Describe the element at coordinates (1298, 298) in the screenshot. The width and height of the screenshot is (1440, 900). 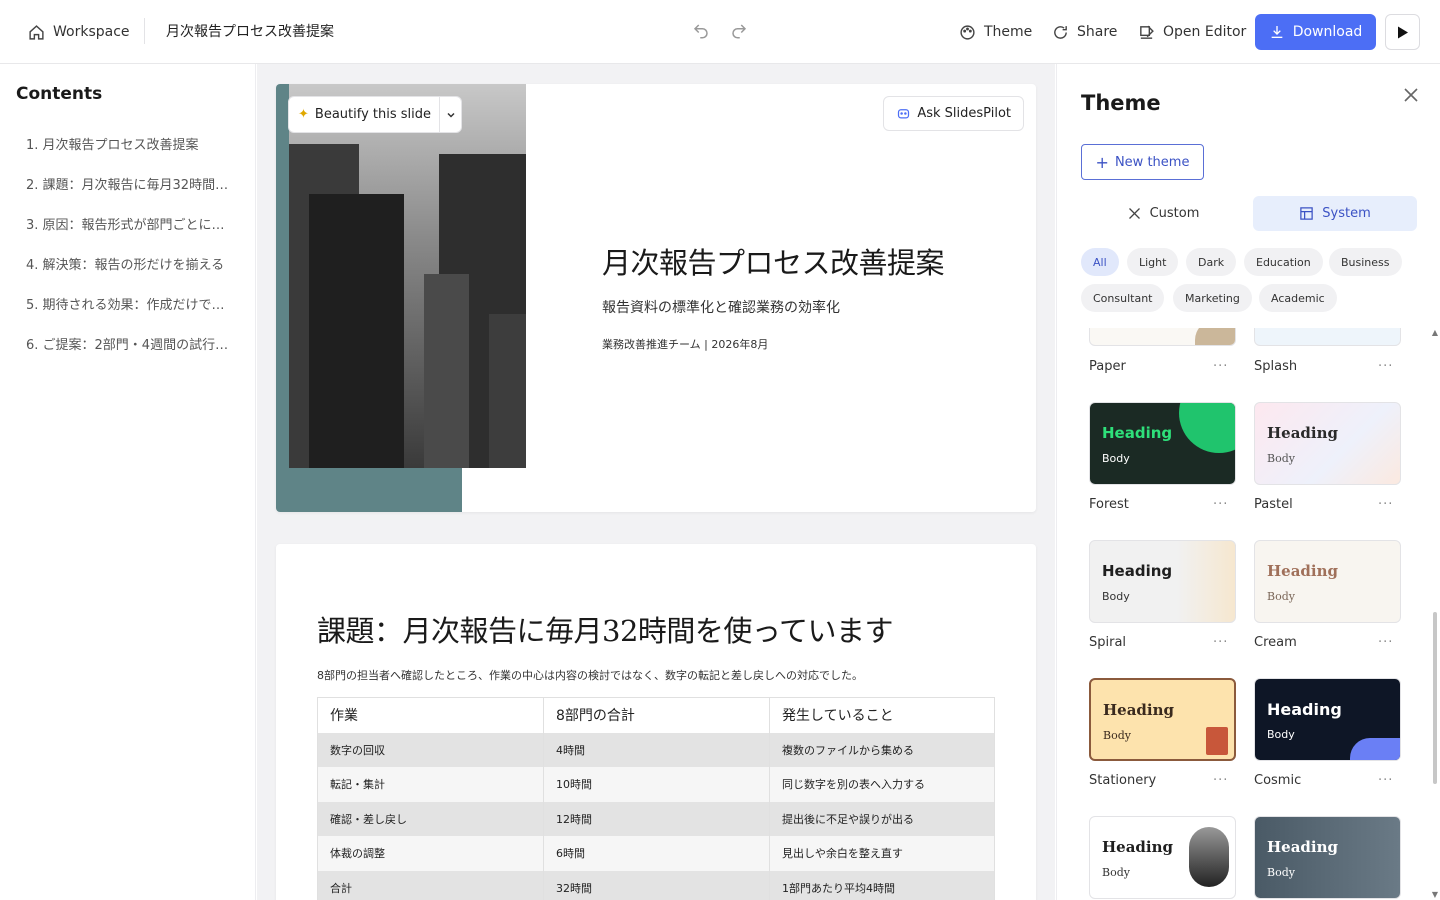
I see `filter-chip-academic: Academic` at that location.